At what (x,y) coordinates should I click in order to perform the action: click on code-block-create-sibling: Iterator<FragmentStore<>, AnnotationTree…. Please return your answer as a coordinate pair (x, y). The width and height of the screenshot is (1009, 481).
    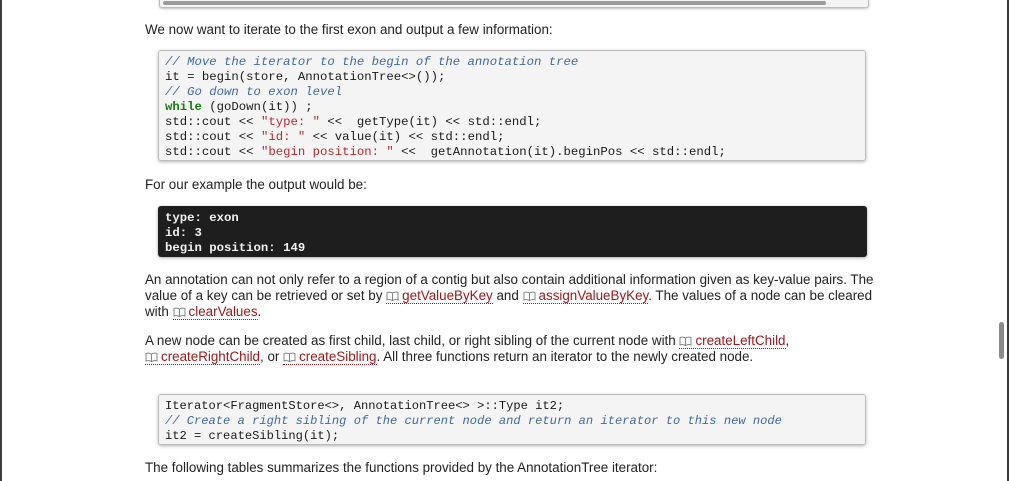
    Looking at the image, I should click on (512, 419).